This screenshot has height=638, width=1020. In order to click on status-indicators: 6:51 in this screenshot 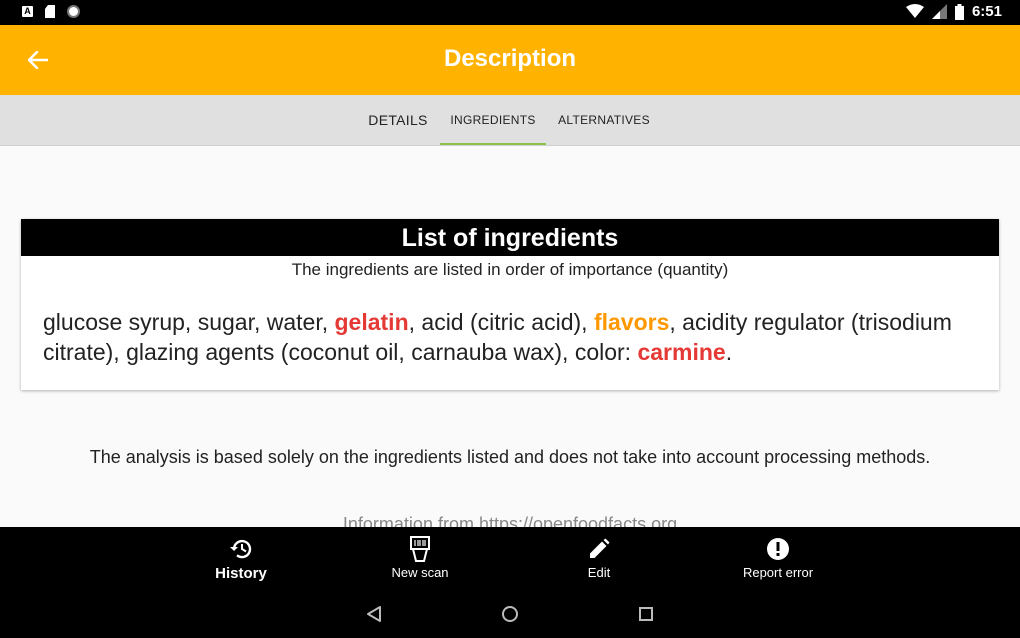, I will do `click(953, 11)`.